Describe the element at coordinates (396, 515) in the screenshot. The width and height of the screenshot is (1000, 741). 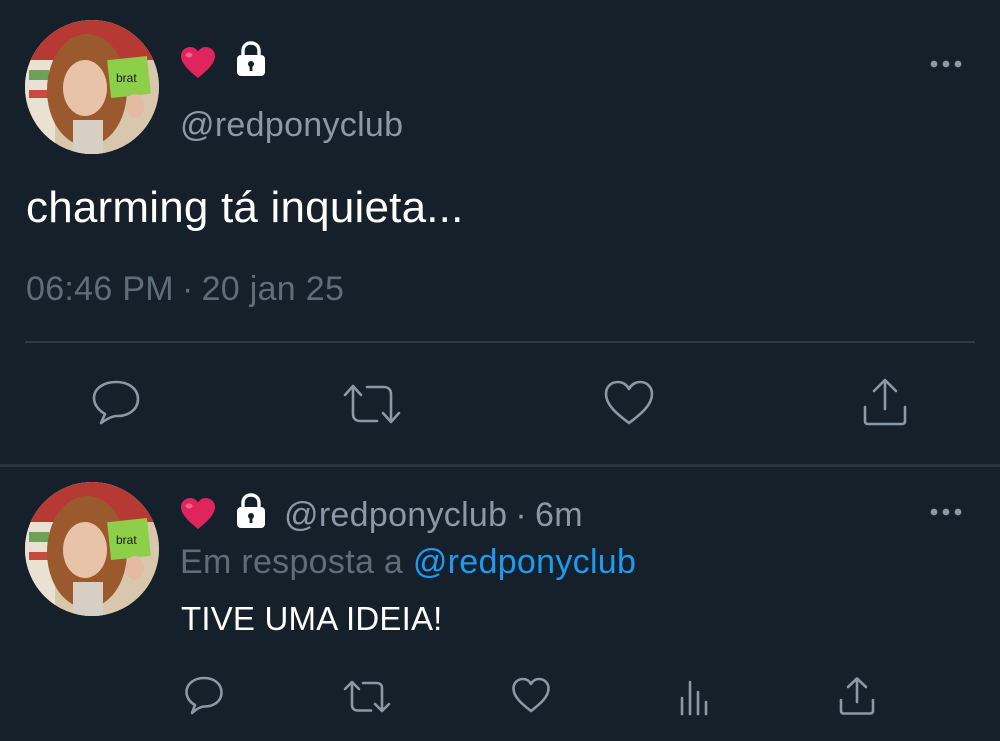
I see `reply-author-handle: @redponyclub` at that location.